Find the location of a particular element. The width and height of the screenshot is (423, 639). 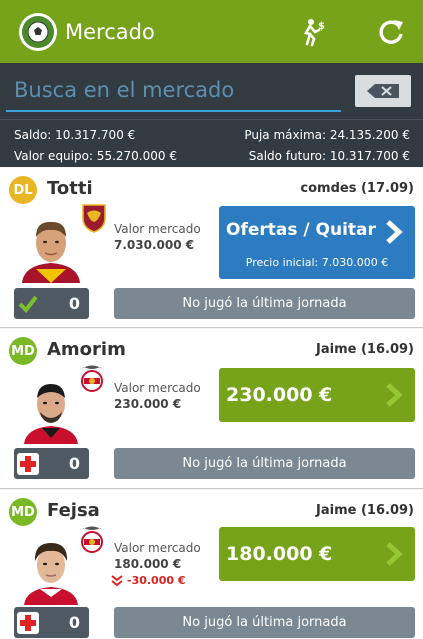

search-input is located at coordinates (173, 91).